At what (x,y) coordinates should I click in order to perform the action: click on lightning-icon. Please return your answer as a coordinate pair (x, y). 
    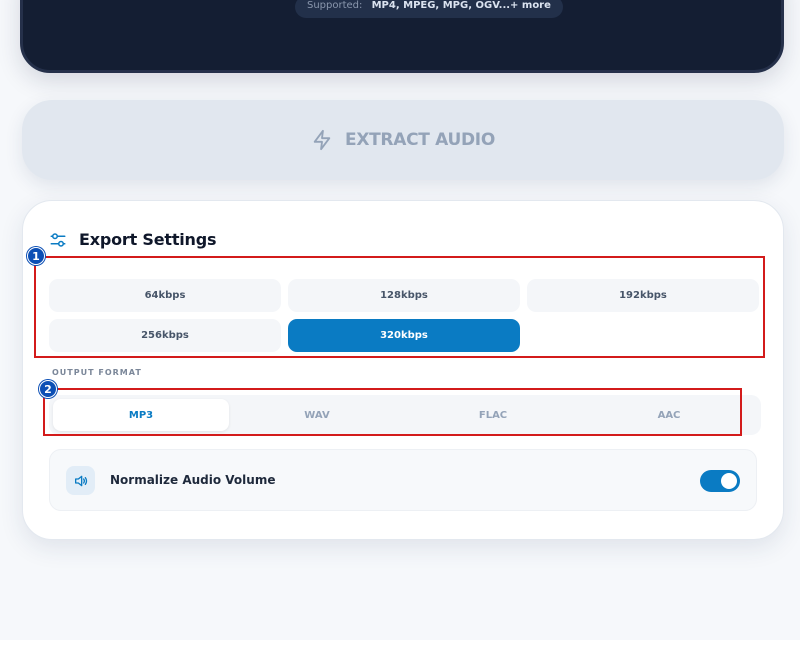
    Looking at the image, I should click on (322, 140).